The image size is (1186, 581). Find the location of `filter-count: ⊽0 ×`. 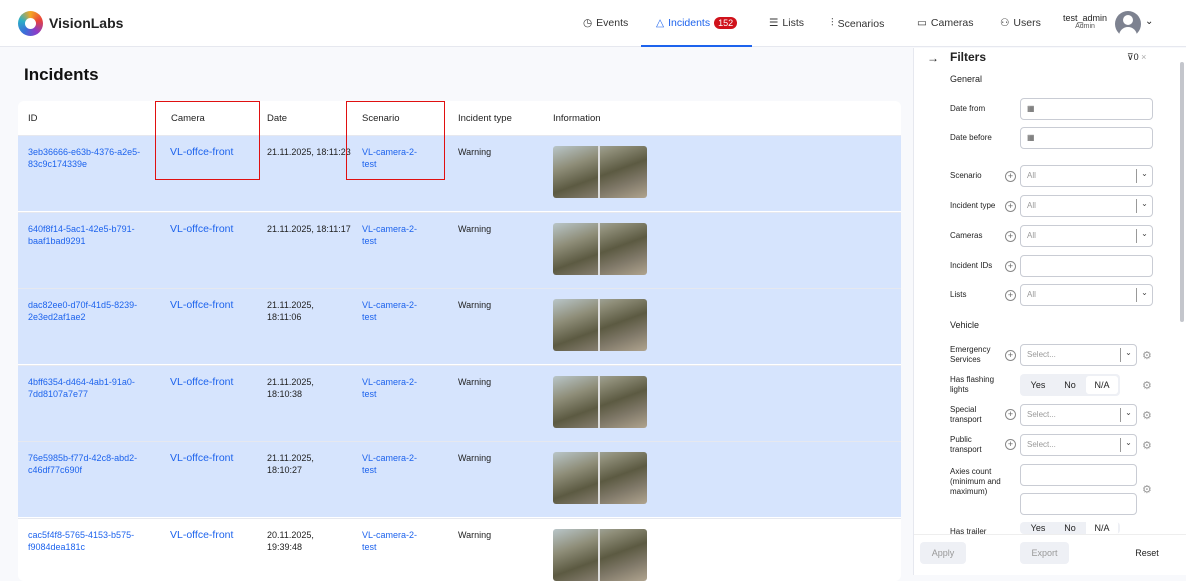

filter-count: ⊽0 × is located at coordinates (1136, 57).